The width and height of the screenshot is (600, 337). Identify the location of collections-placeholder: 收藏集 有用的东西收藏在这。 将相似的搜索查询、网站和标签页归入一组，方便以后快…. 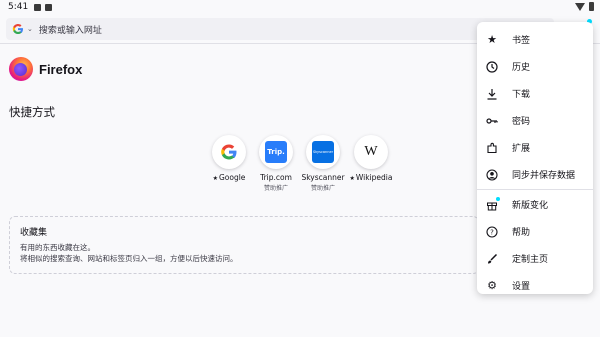
(244, 245).